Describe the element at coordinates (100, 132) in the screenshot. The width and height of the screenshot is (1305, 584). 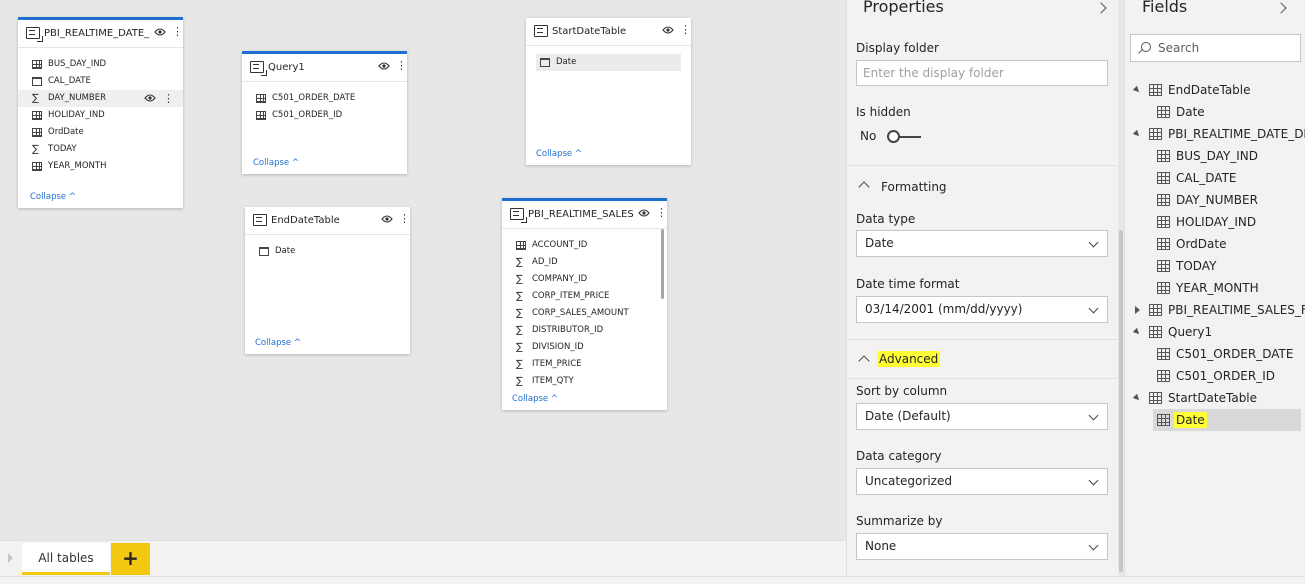
I see `field-row: OrdDate` at that location.